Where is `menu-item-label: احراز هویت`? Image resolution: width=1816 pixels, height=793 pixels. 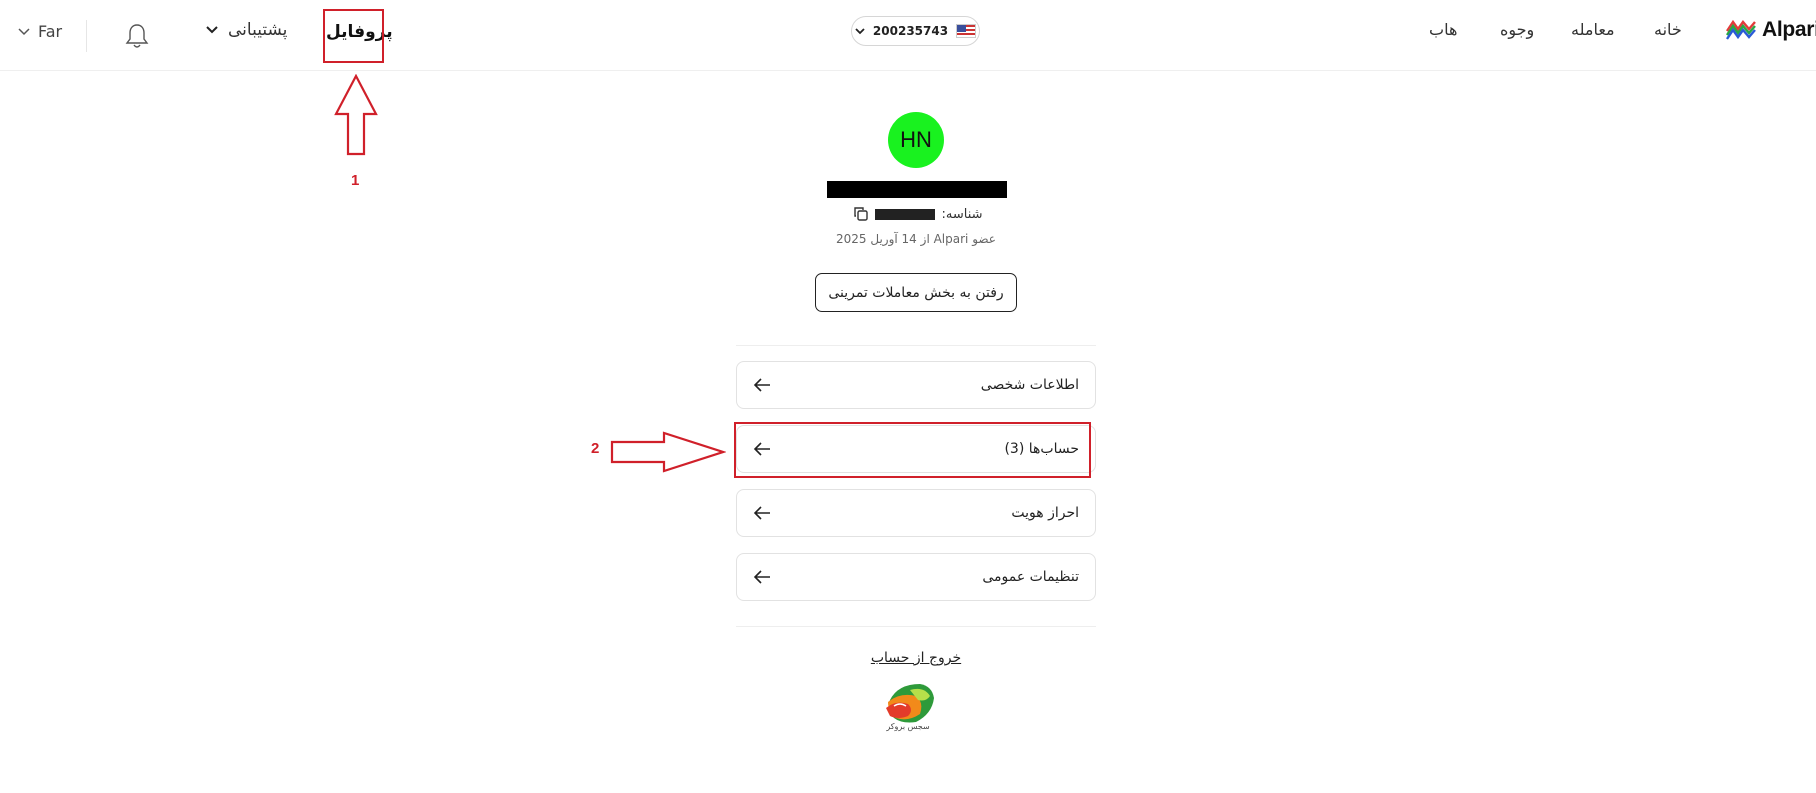
menu-item-label: احراز هویت is located at coordinates (1045, 513).